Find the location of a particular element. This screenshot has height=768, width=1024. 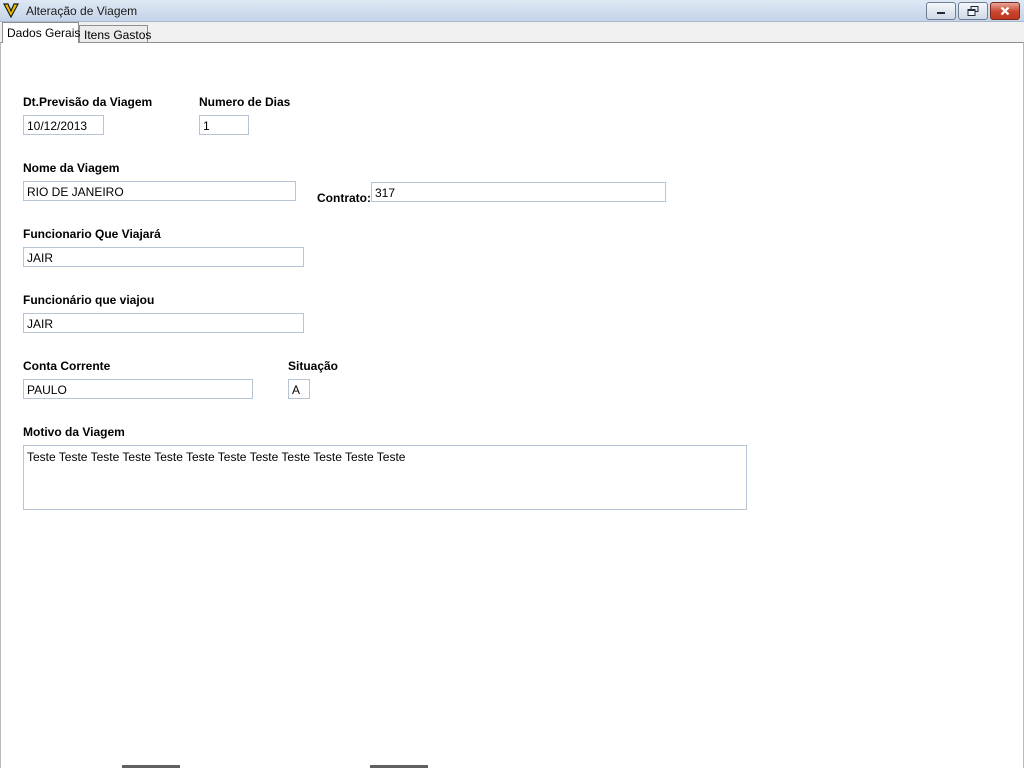

numero-dias-field: 1 is located at coordinates (224, 125).